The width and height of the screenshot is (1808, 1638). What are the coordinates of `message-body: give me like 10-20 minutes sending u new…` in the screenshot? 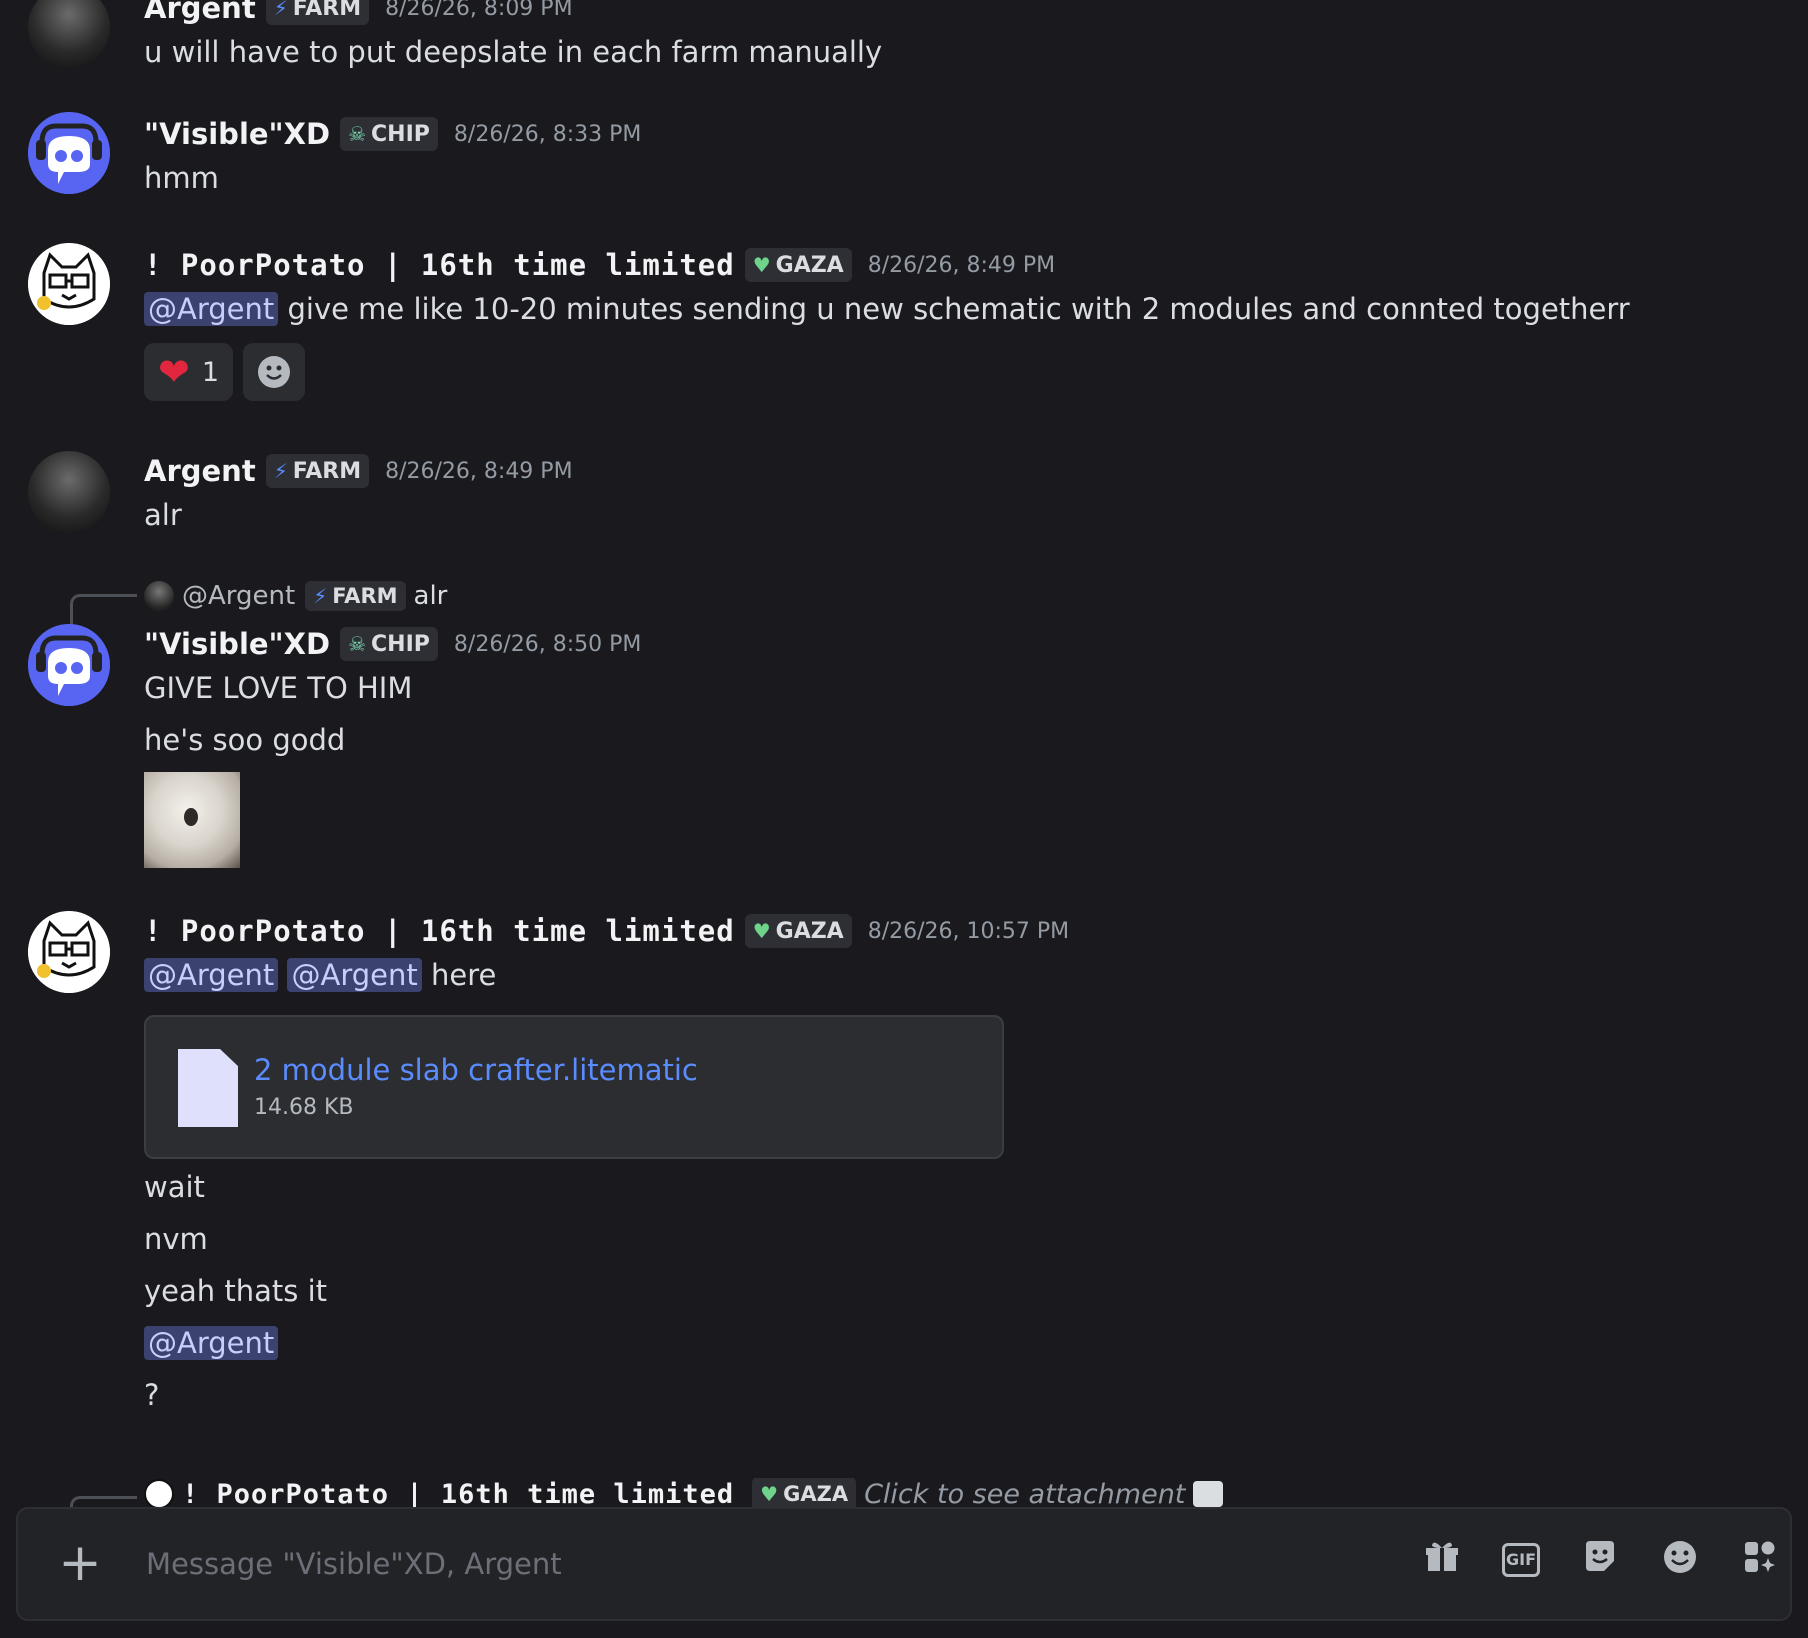 It's located at (958, 309).